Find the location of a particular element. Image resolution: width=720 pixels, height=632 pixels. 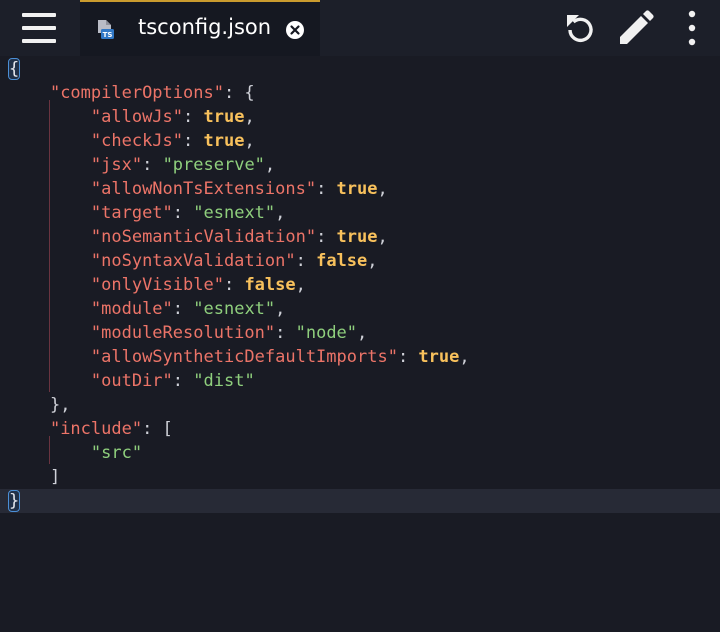

code-line: "include": [ is located at coordinates (111, 429).